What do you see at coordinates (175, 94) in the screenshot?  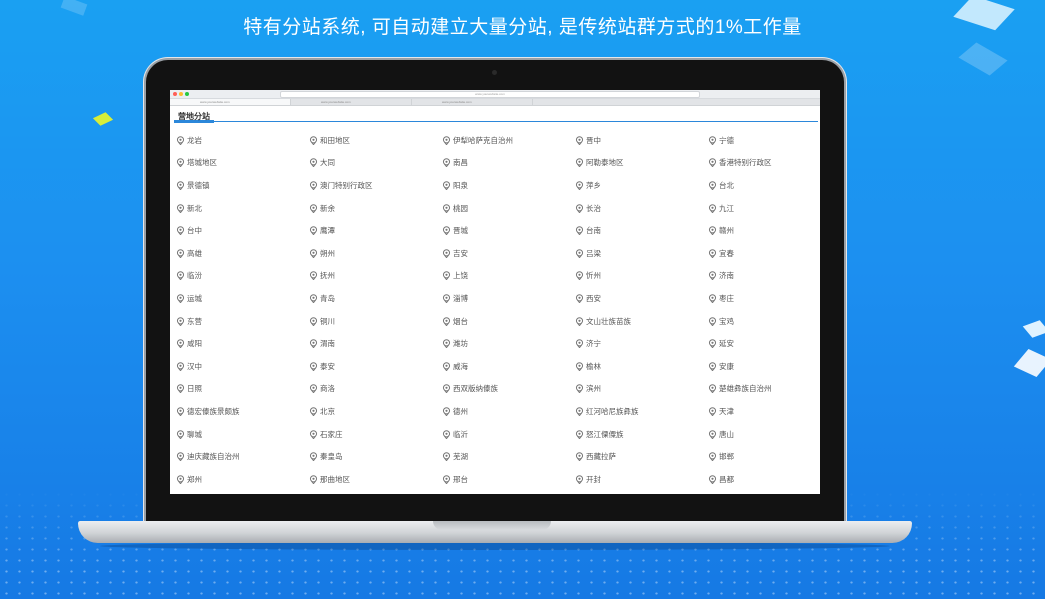 I see `close-window-icon` at bounding box center [175, 94].